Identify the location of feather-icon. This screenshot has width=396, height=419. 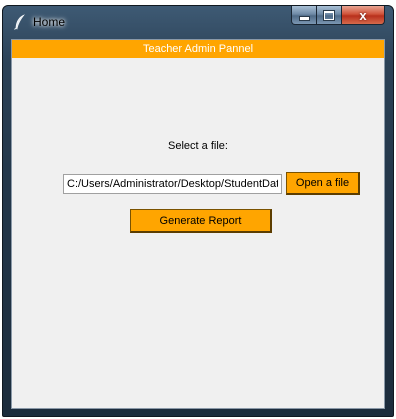
(20, 22).